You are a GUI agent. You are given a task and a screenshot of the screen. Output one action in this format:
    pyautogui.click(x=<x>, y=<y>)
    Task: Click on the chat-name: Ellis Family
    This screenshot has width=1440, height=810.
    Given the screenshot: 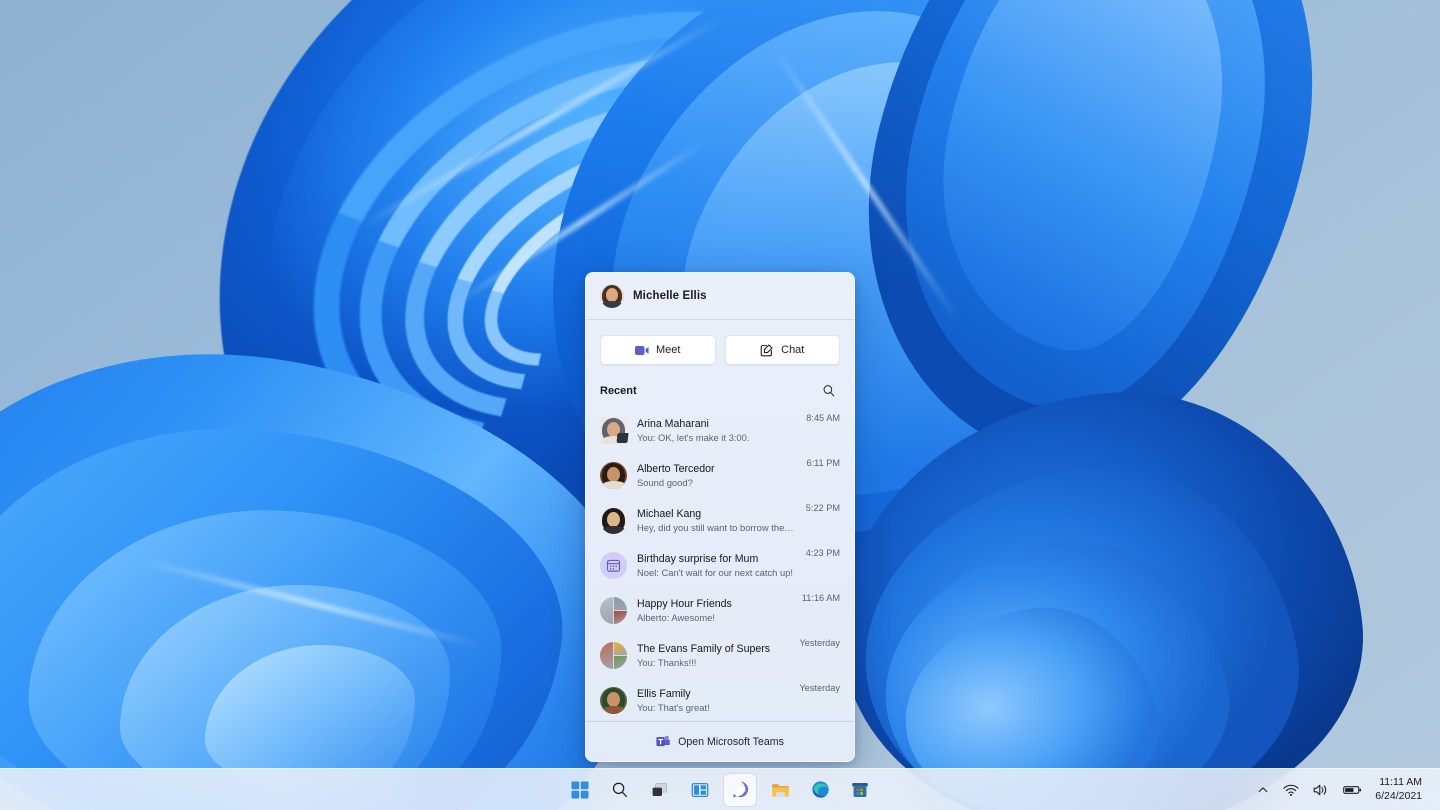 What is the action you would take?
    pyautogui.click(x=664, y=693)
    